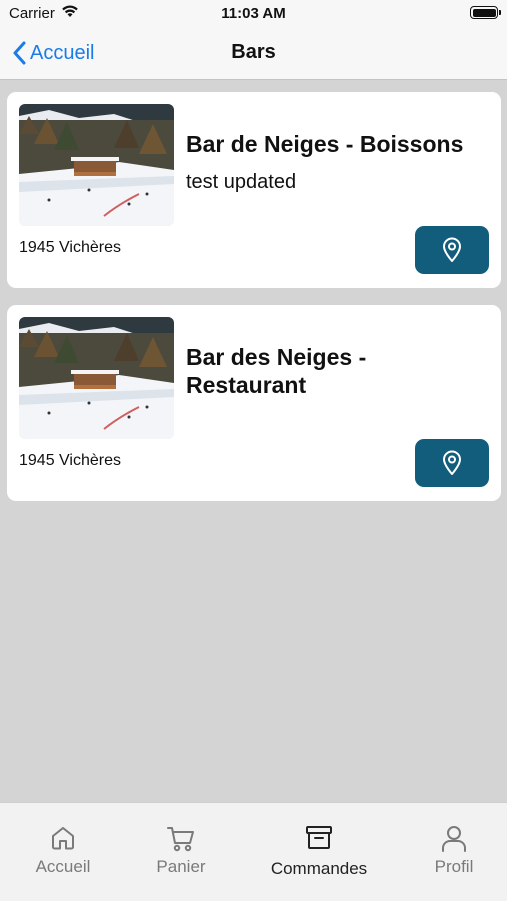 This screenshot has width=507, height=901. I want to click on tab-label: Panier, so click(181, 866).